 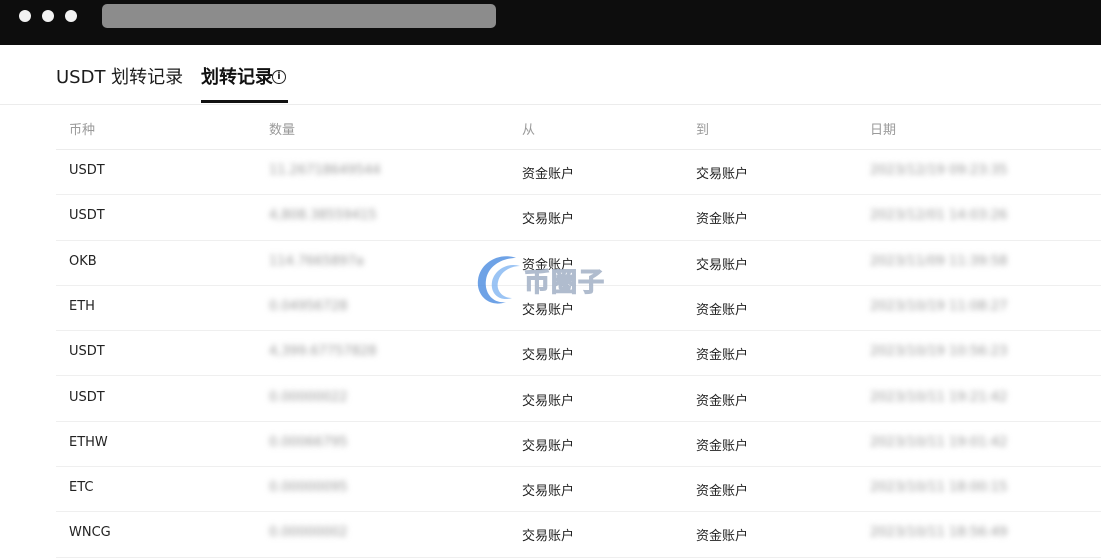 I want to click on table-header: 币种 数量 从 到 日期, so click(x=578, y=127).